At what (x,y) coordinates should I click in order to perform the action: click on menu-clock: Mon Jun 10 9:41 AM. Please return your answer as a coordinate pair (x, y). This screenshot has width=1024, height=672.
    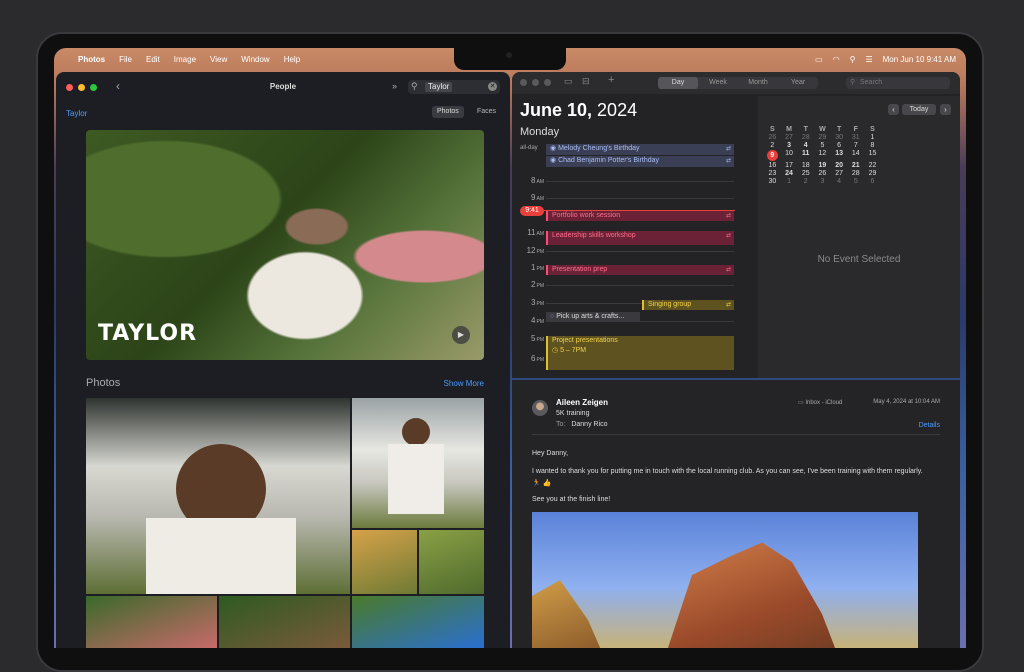
    Looking at the image, I should click on (919, 59).